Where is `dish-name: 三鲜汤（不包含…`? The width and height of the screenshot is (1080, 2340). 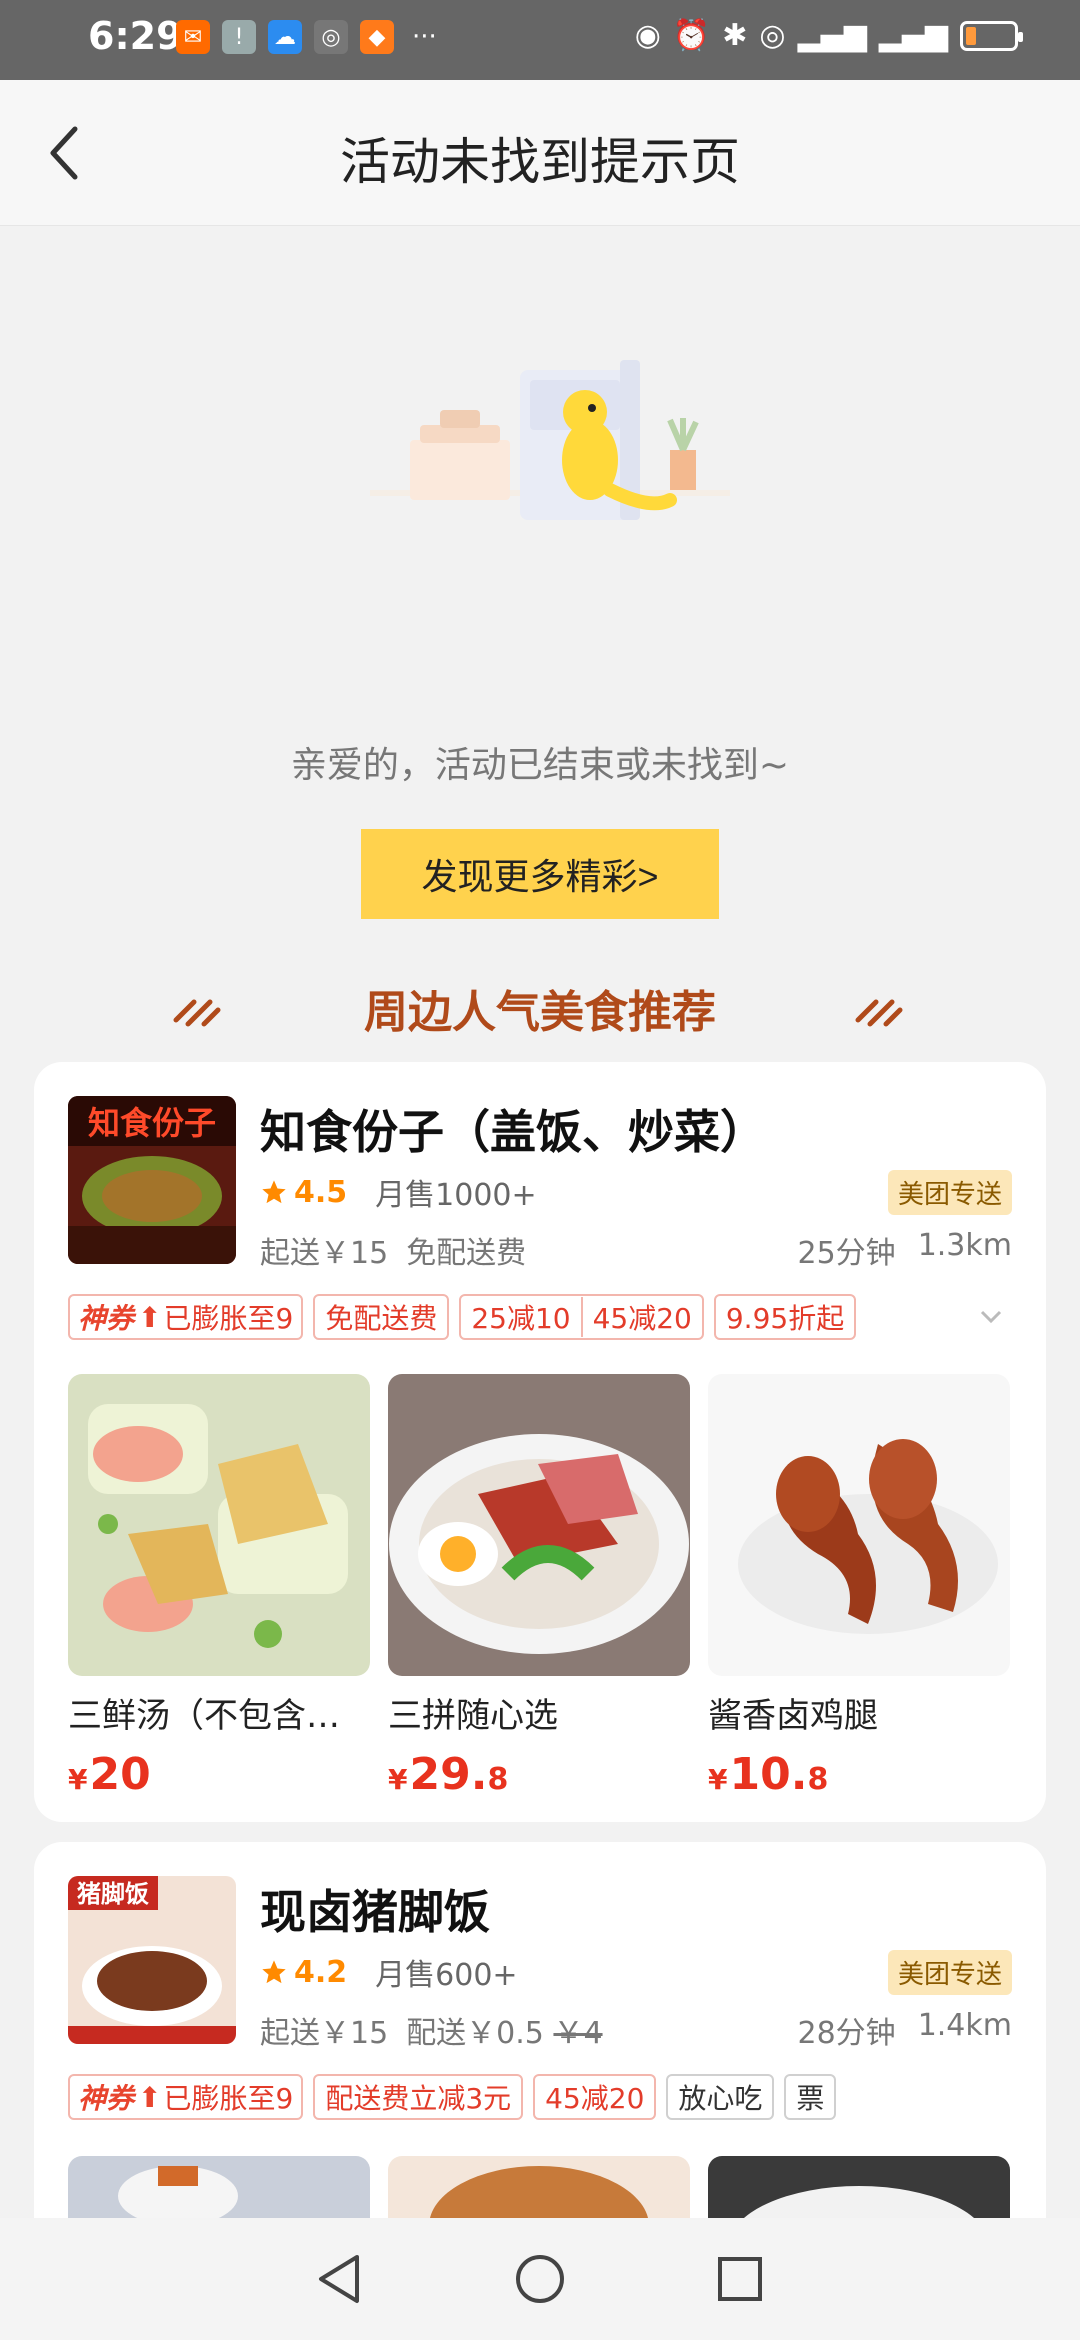 dish-name: 三鲜汤（不包含… is located at coordinates (204, 1716).